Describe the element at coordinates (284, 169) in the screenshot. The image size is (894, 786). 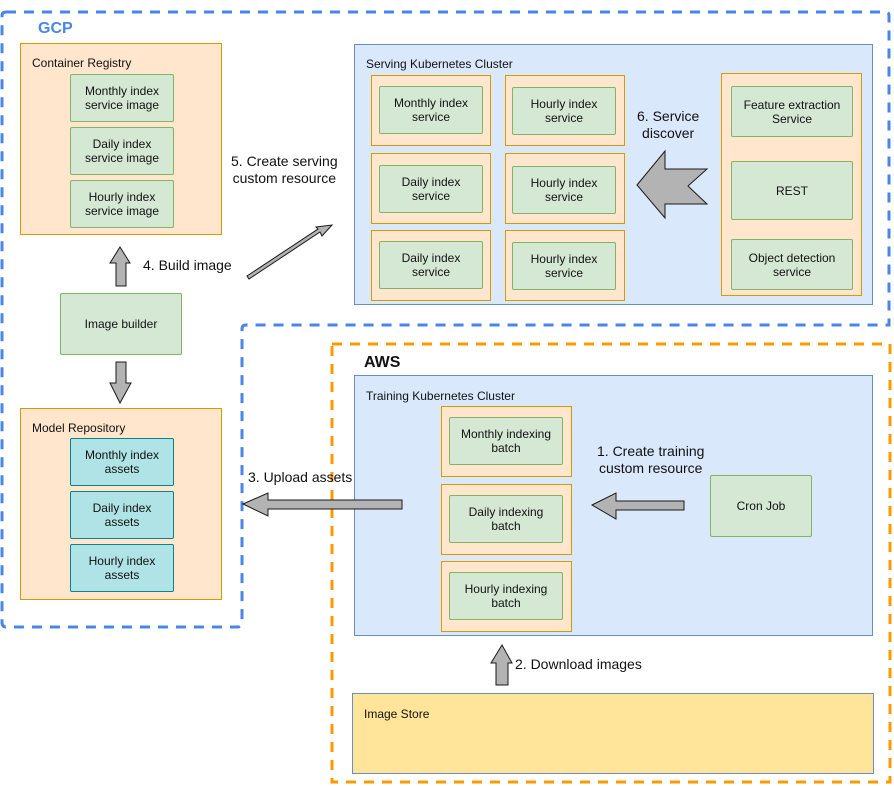
I see `step-5-label: 5. Create serving custom resource` at that location.